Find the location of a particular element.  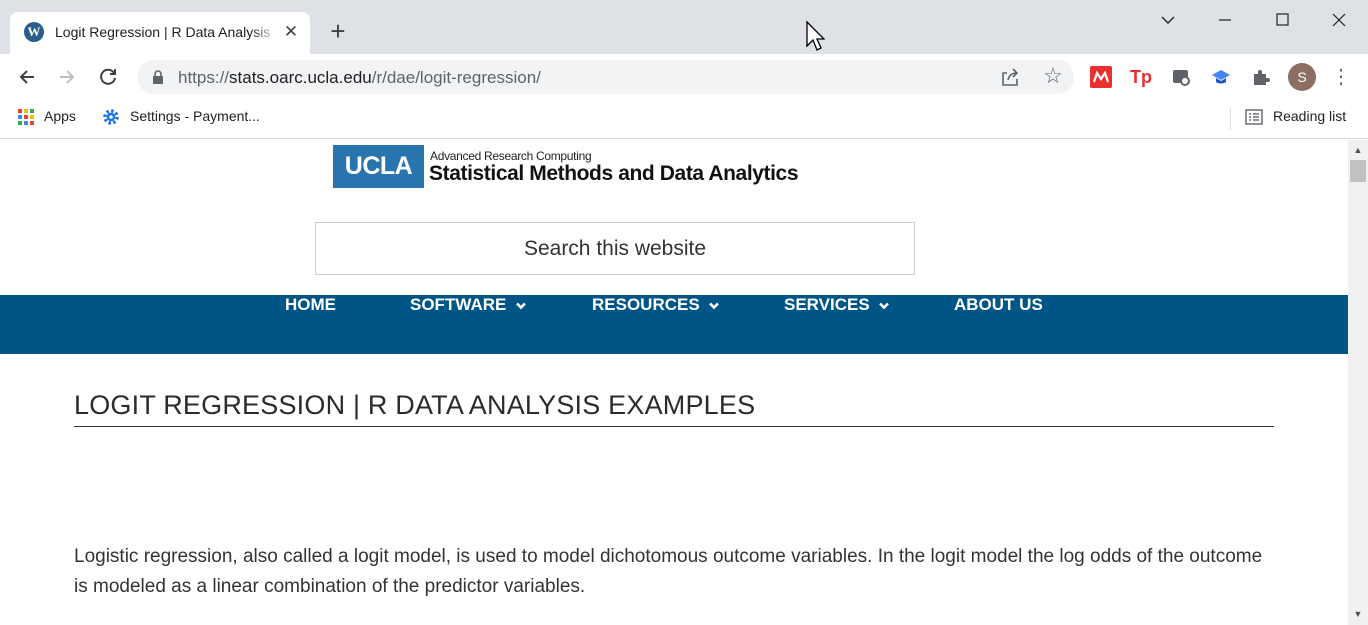

nav-services-label: SERVICES is located at coordinates (827, 304).